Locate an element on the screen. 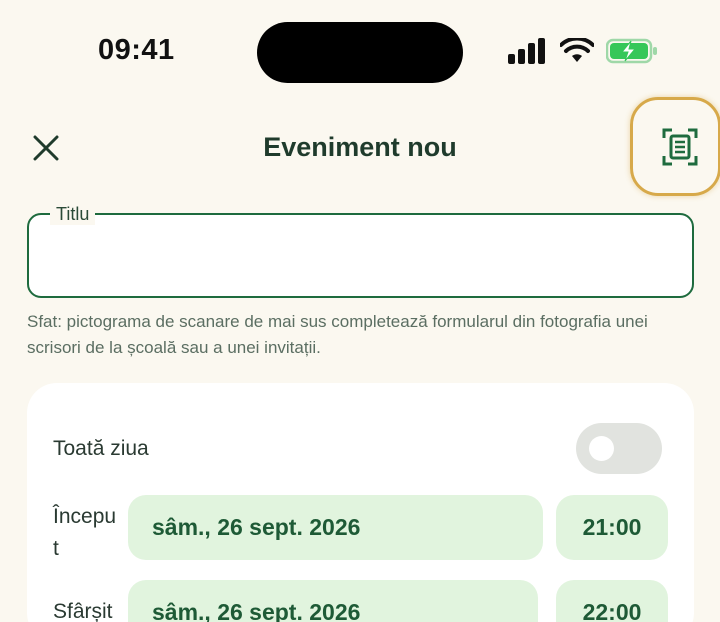 The height and width of the screenshot is (622, 720). all-day-toggle is located at coordinates (619, 448).